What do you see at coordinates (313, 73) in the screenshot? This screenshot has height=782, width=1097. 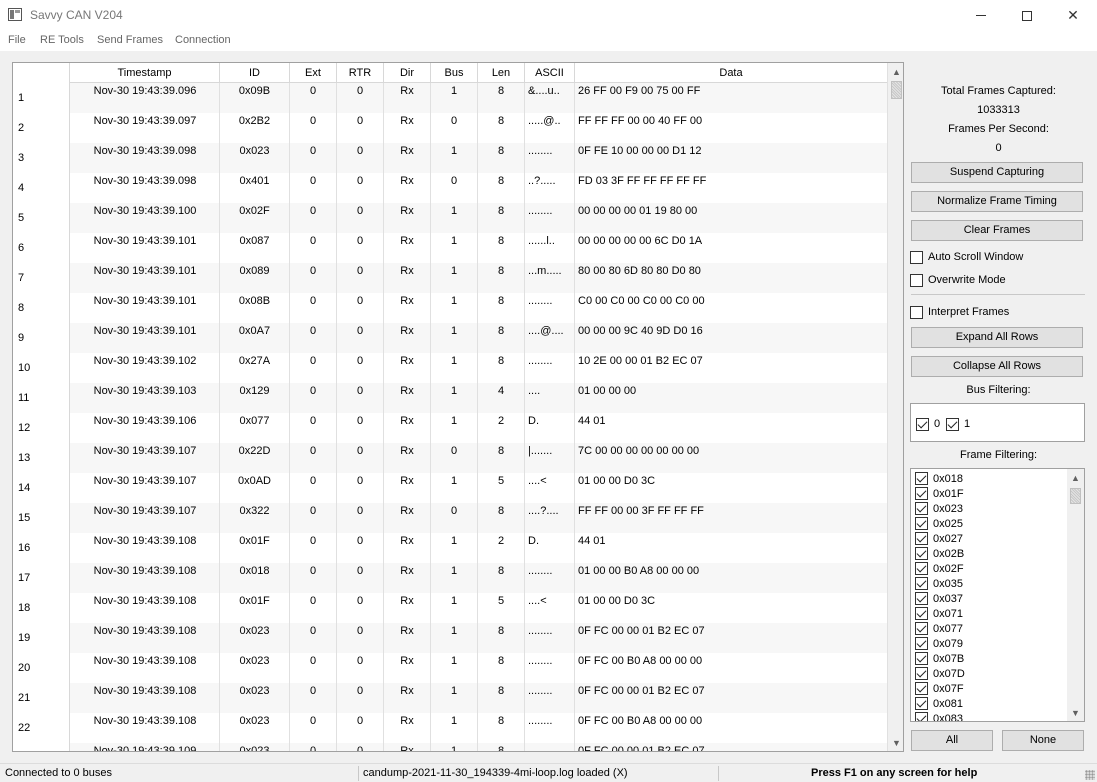 I see `column-header-ext: Ext` at bounding box center [313, 73].